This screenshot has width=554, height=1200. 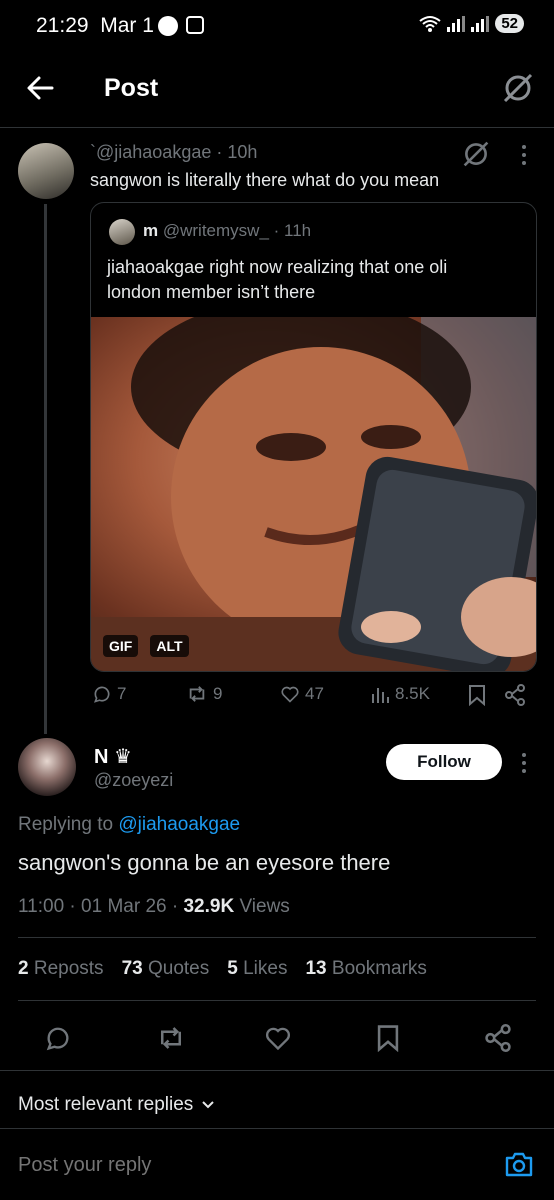 What do you see at coordinates (292, 230) in the screenshot?
I see `quote-time: · 11h` at bounding box center [292, 230].